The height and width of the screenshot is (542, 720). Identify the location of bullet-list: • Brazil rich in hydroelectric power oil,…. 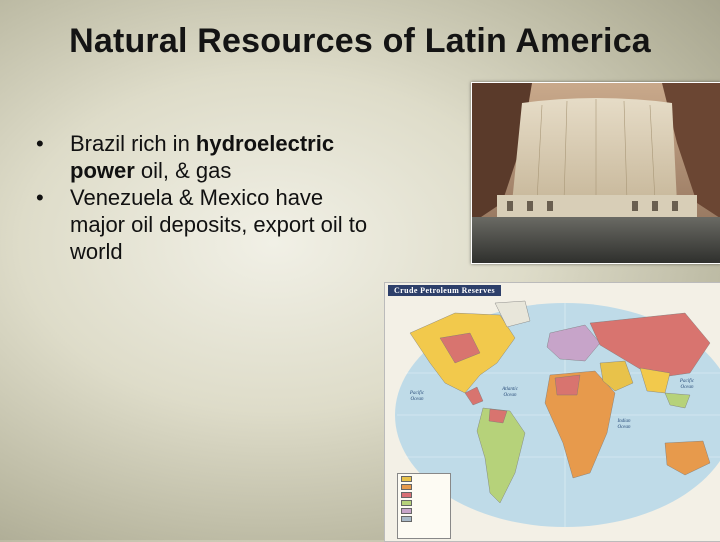
(202, 197).